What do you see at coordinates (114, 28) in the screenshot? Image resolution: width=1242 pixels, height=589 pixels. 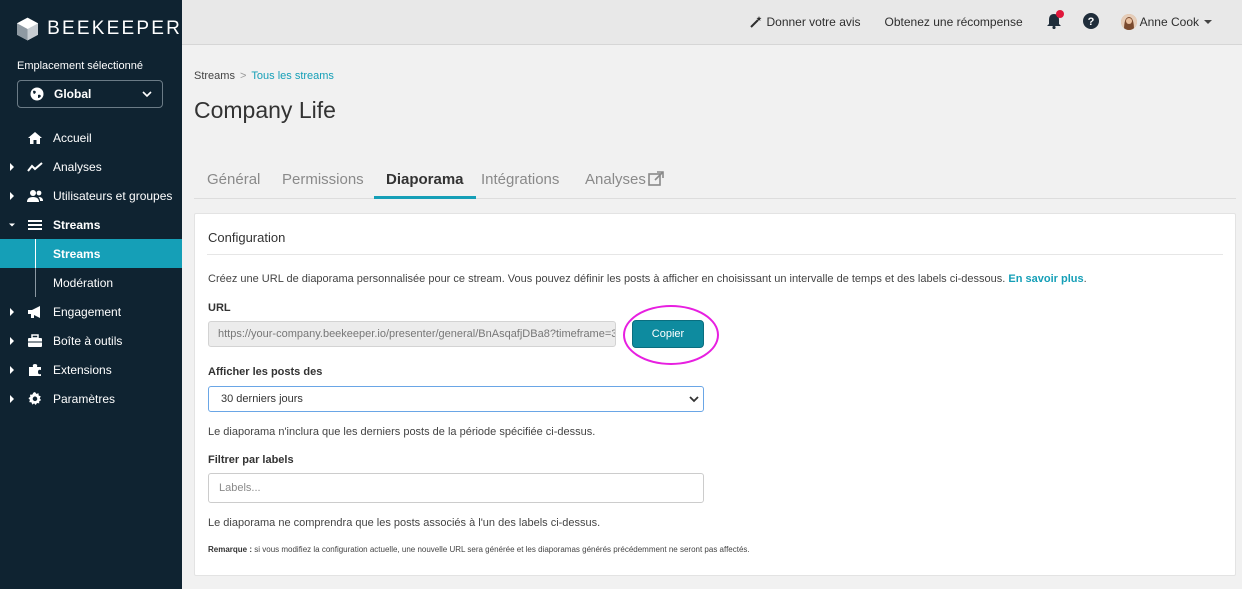 I see `brand-name: BEEKEEPER` at bounding box center [114, 28].